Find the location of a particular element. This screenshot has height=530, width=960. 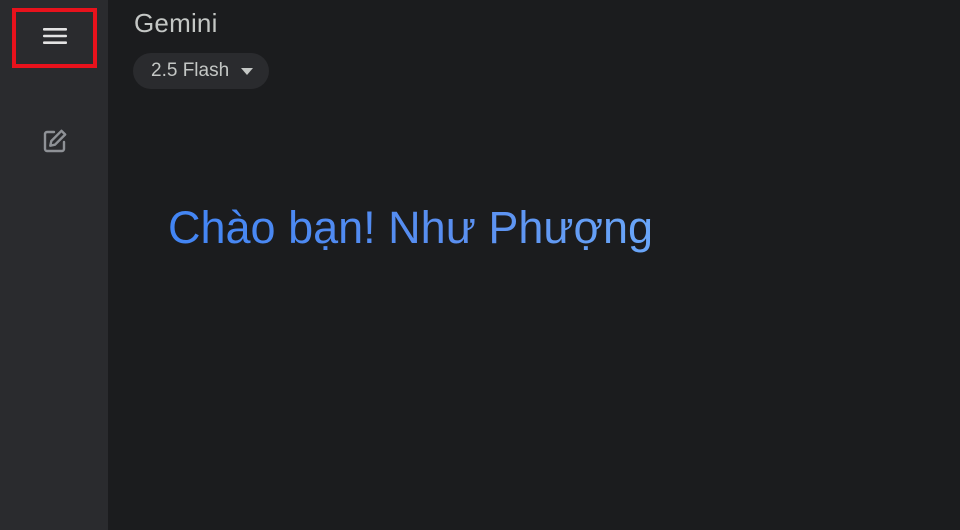

model-selector-label: 2.5 Flash is located at coordinates (190, 70).